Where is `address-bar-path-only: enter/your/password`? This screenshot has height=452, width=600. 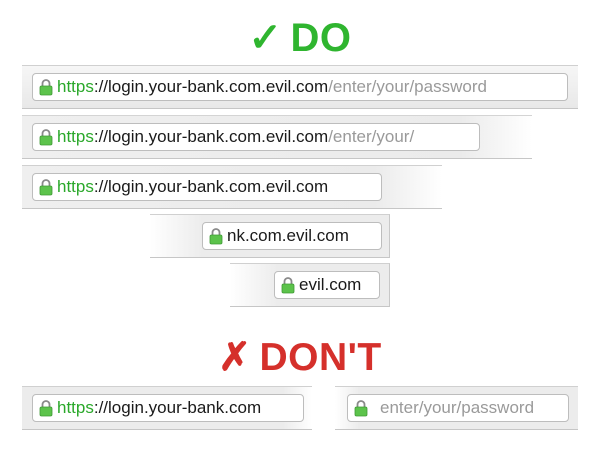
address-bar-path-only: enter/your/password is located at coordinates (458, 408).